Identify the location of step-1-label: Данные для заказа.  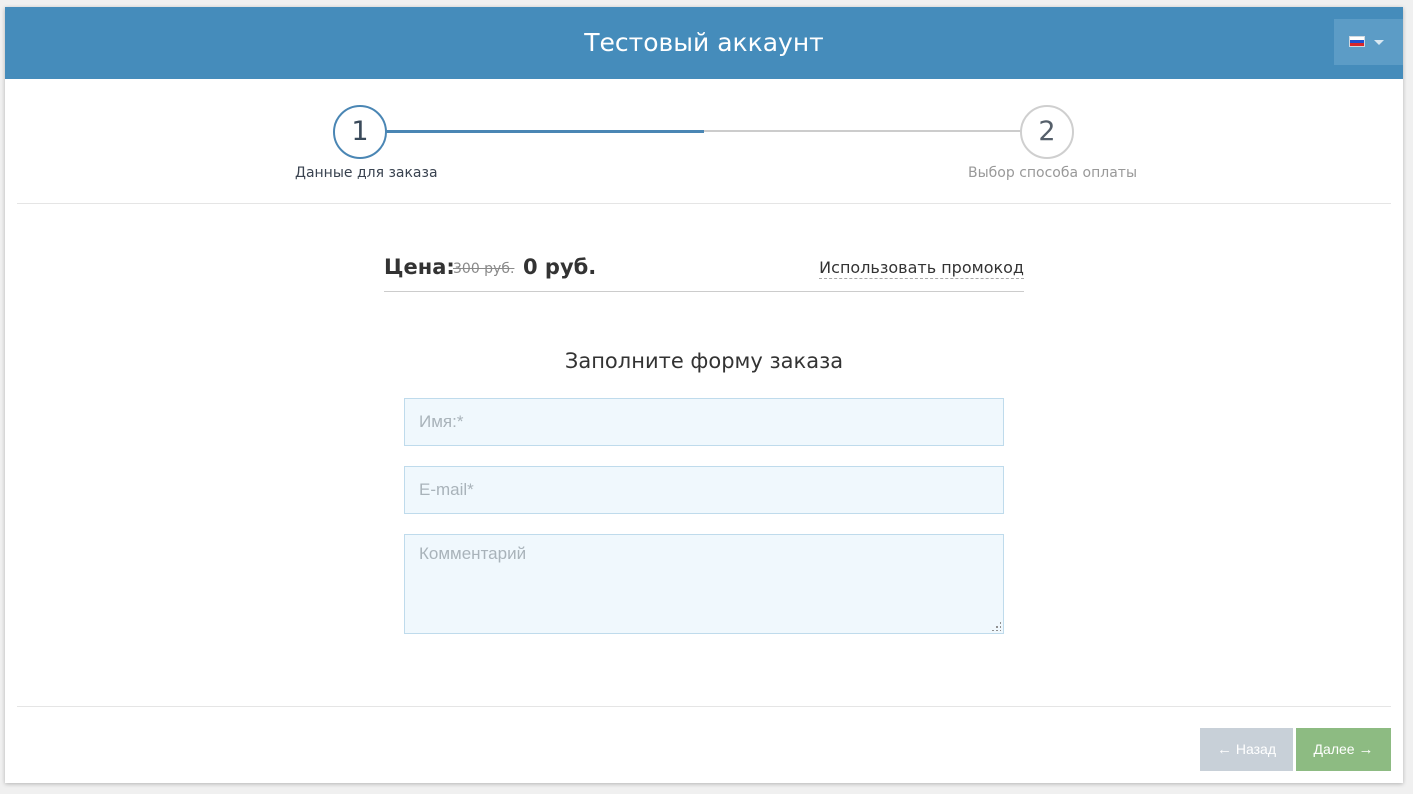
(366, 173).